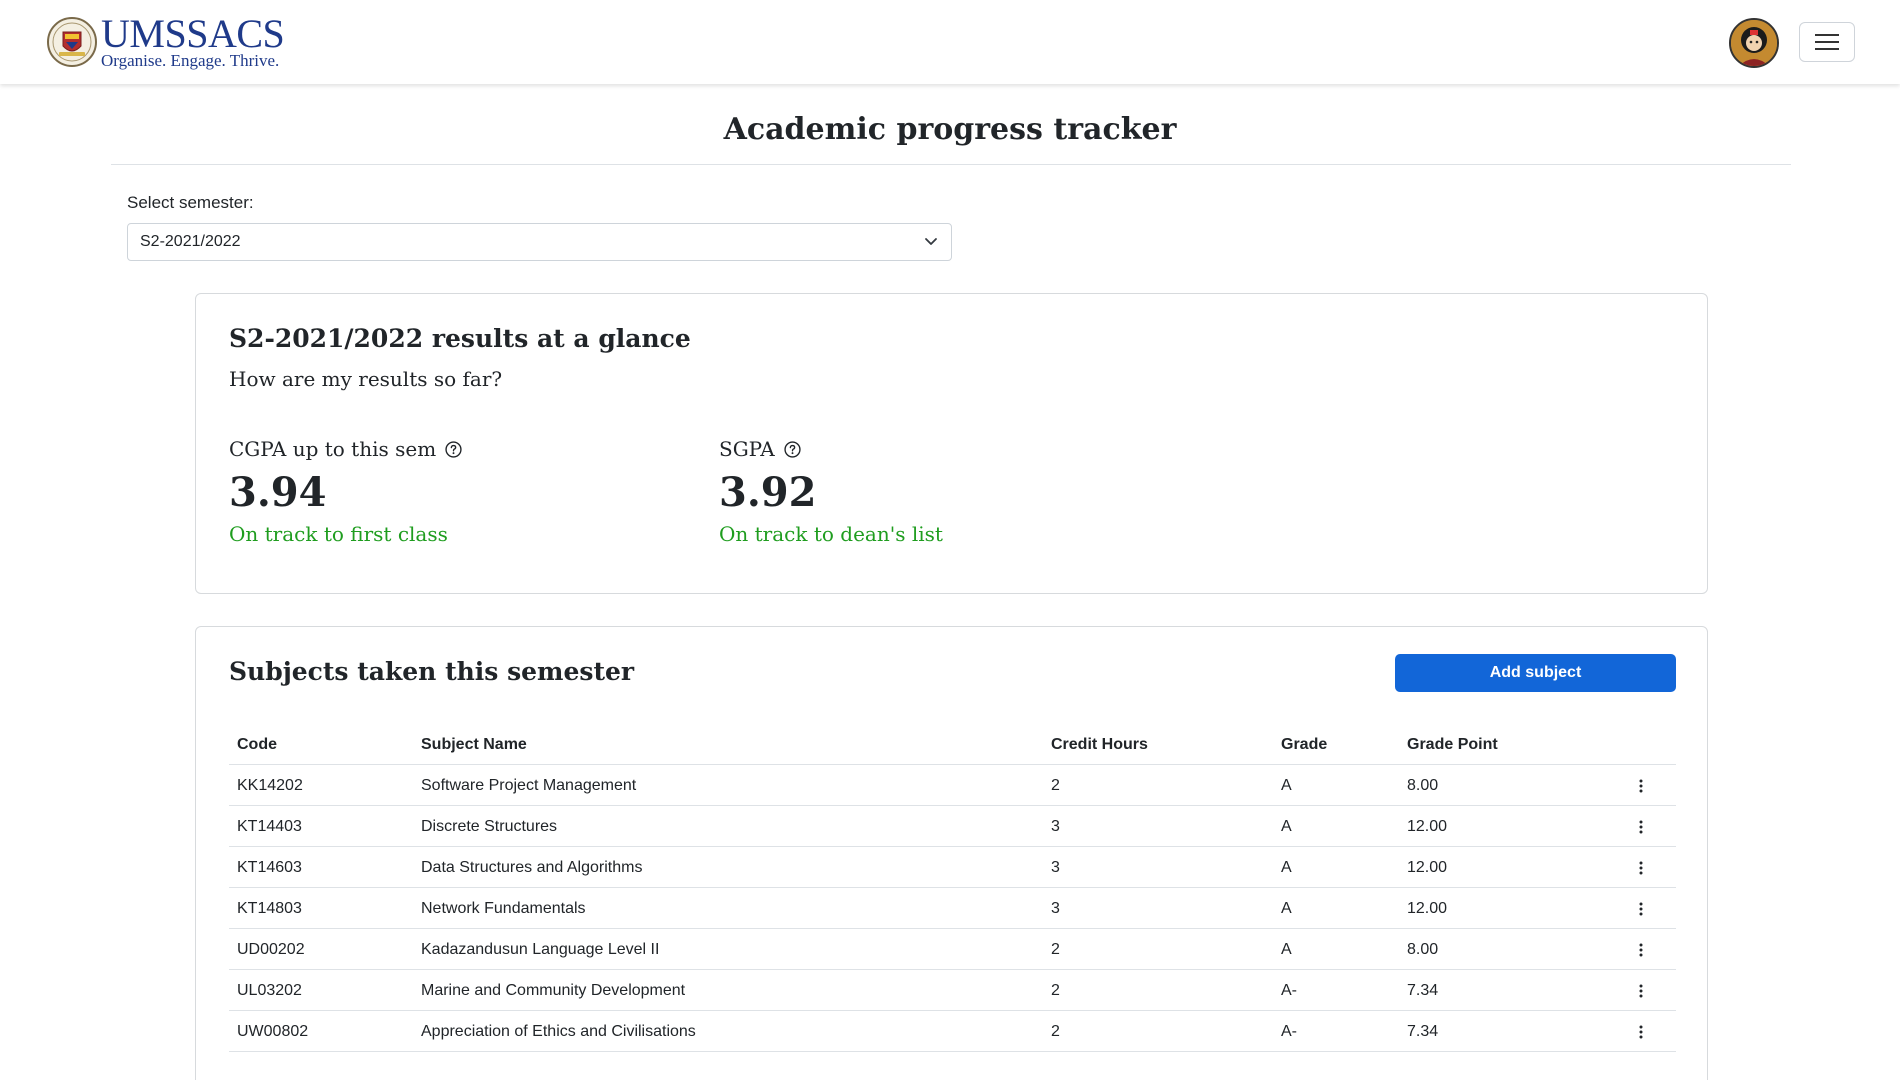 This screenshot has width=1900, height=1080. I want to click on column-header-grade: Grade, so click(1304, 744).